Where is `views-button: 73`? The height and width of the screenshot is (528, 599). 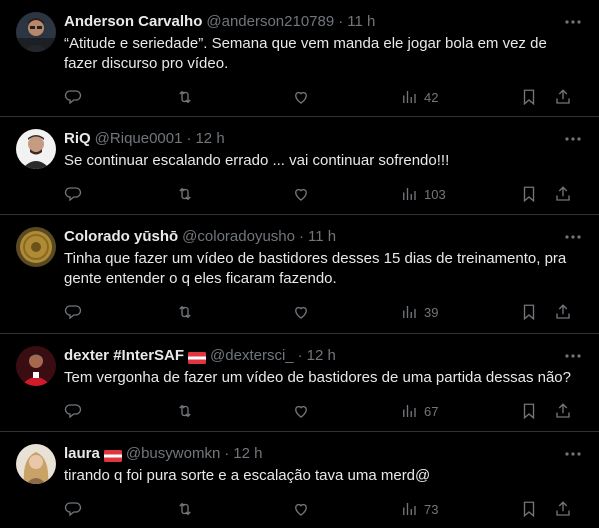
views-button: 73 is located at coordinates (419, 509).